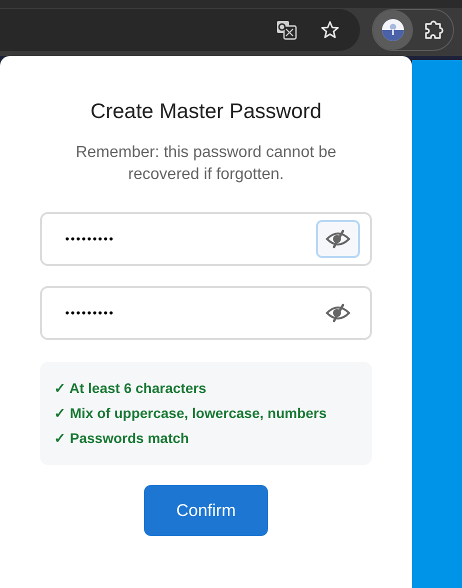 This screenshot has width=462, height=588. What do you see at coordinates (191, 413) in the screenshot?
I see `requirement-item: ✓ Mix of uppercase, lowercase, numbers` at bounding box center [191, 413].